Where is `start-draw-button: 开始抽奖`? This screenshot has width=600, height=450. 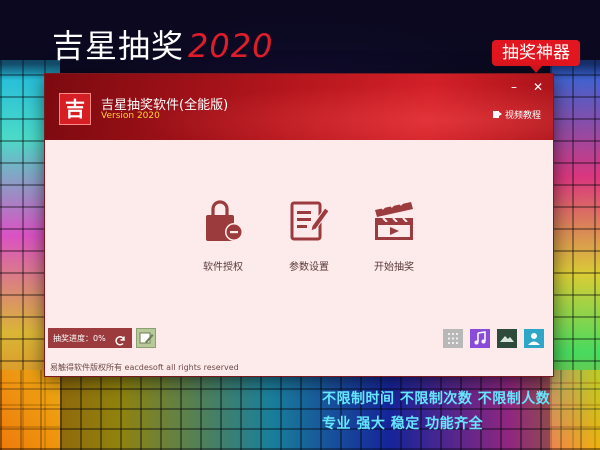 start-draw-button: 开始抽奖 is located at coordinates (394, 235).